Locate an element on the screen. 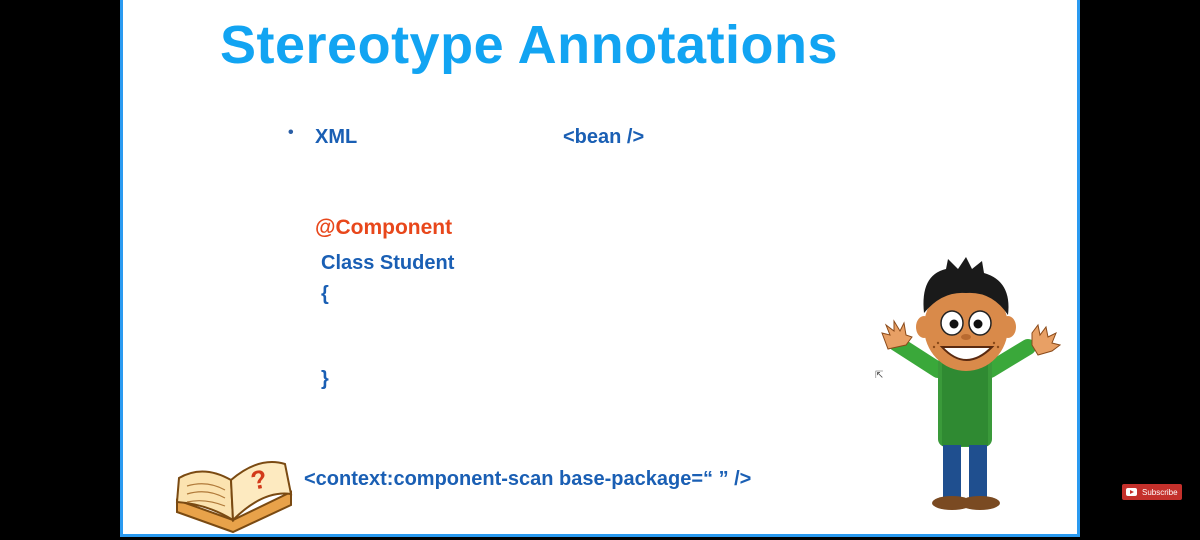 Image resolution: width=1200 pixels, height=540 pixels. bean-tag: <bean /> is located at coordinates (604, 137).